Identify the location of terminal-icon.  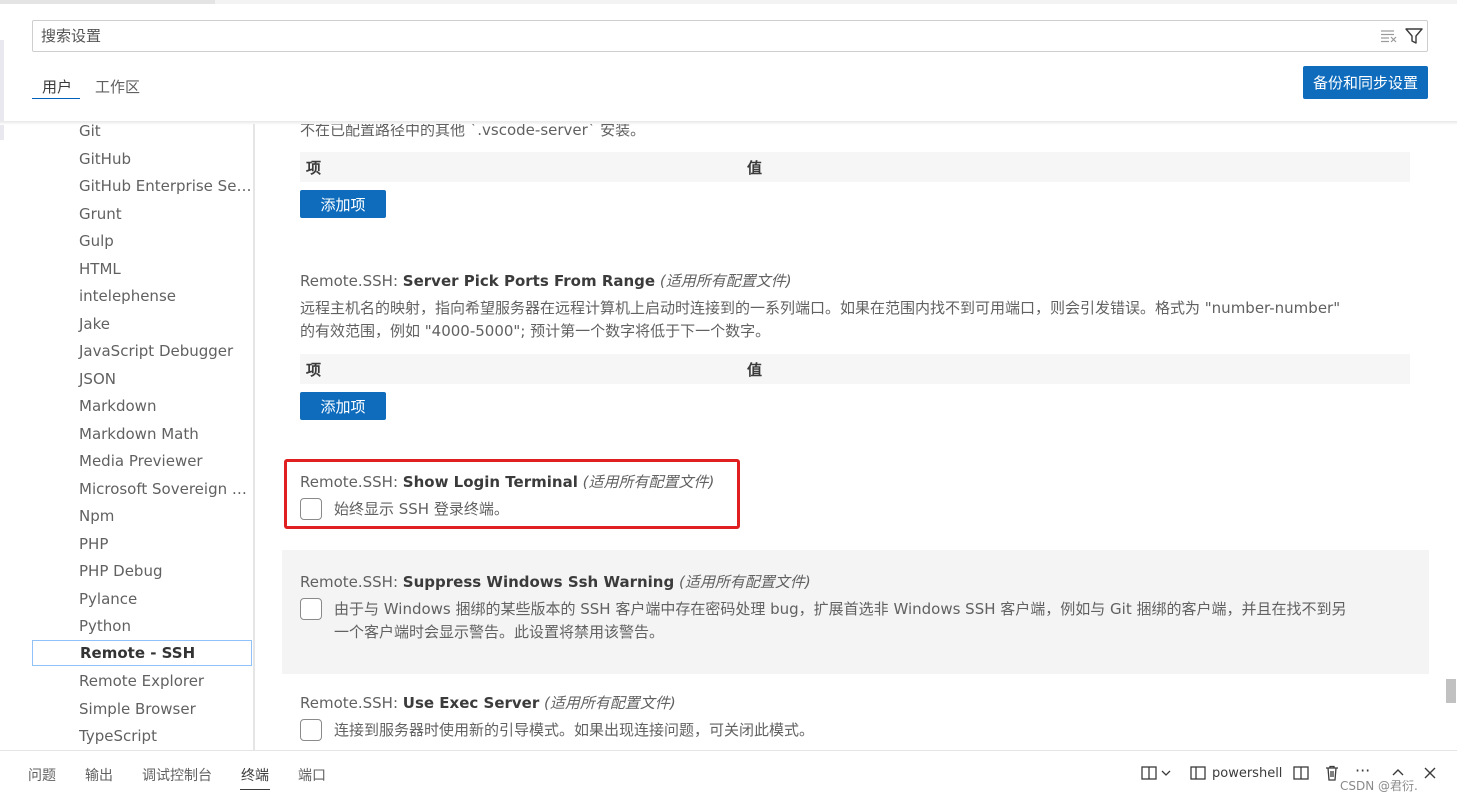
(1198, 773).